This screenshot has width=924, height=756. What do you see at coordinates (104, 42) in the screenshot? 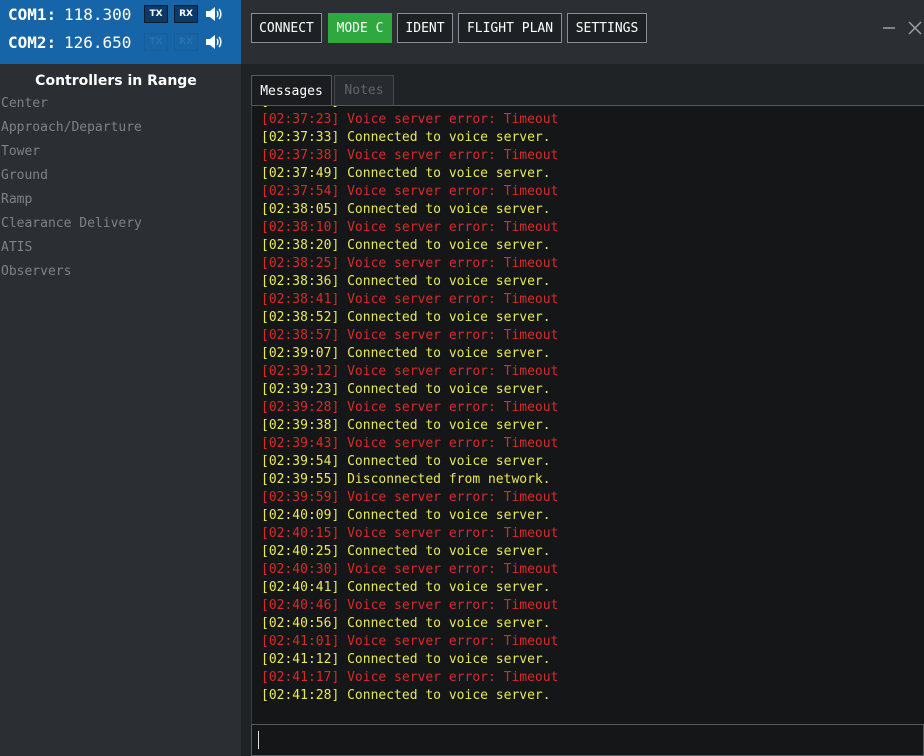
I see `com2-frequency: 126.650` at bounding box center [104, 42].